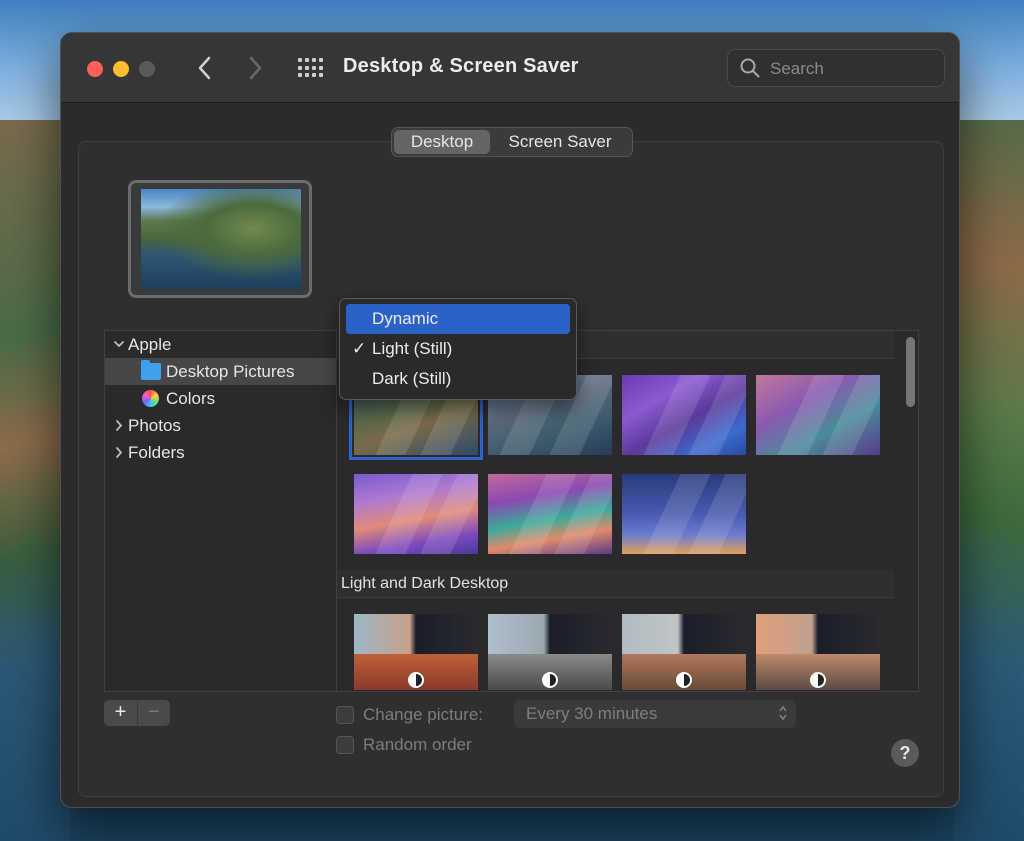 The width and height of the screenshot is (1024, 841). I want to click on gallery-scrollbar, so click(910, 512).